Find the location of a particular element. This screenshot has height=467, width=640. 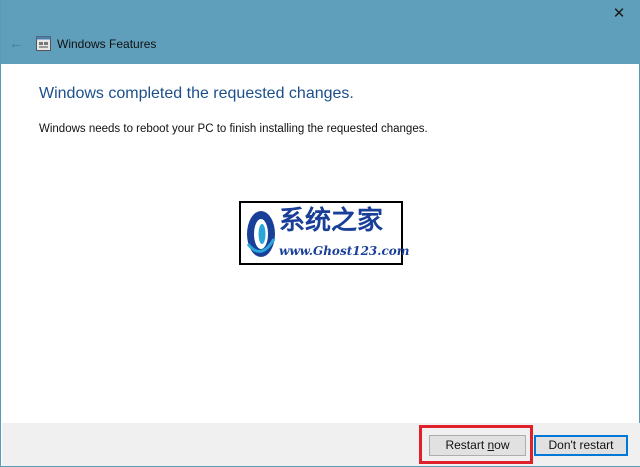

close-icon: ✕ is located at coordinates (619, 13).